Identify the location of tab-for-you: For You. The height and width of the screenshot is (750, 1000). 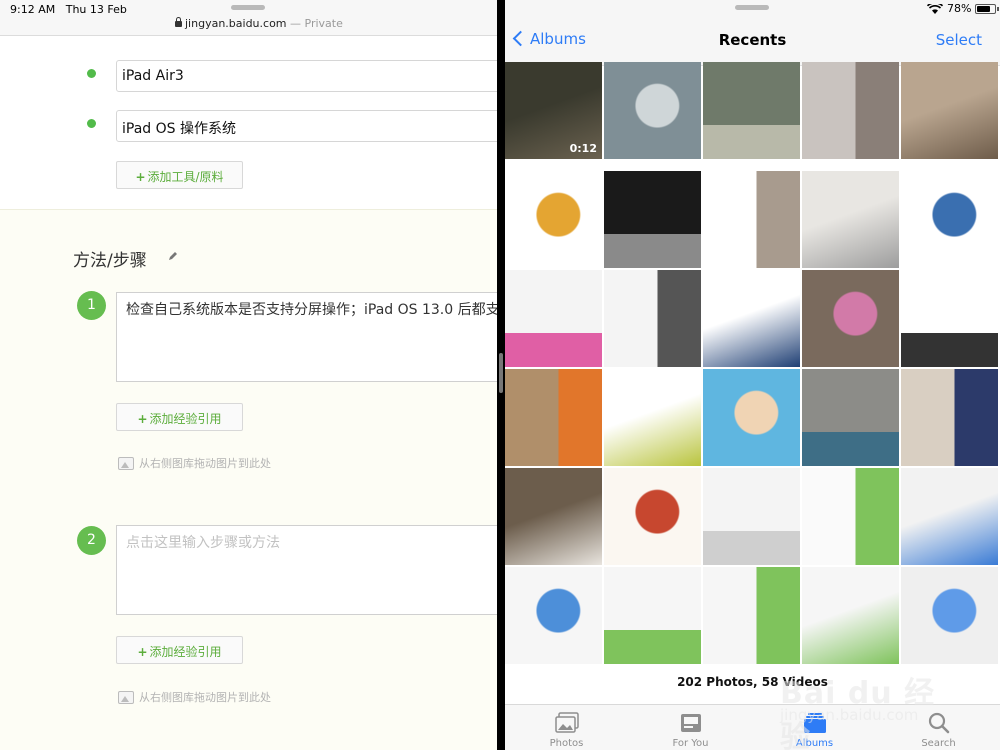
(690, 727).